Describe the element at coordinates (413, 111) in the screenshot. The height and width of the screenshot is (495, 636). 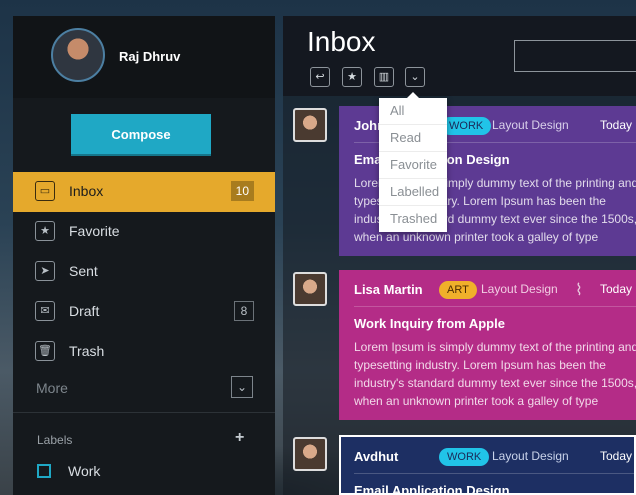
I see `dropdown-item-all: All` at that location.